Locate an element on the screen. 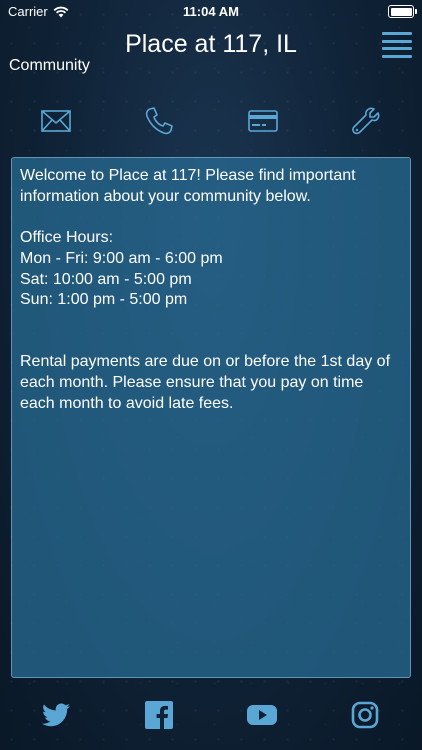 The image size is (422, 750). twitter-link is located at coordinates (56, 715).